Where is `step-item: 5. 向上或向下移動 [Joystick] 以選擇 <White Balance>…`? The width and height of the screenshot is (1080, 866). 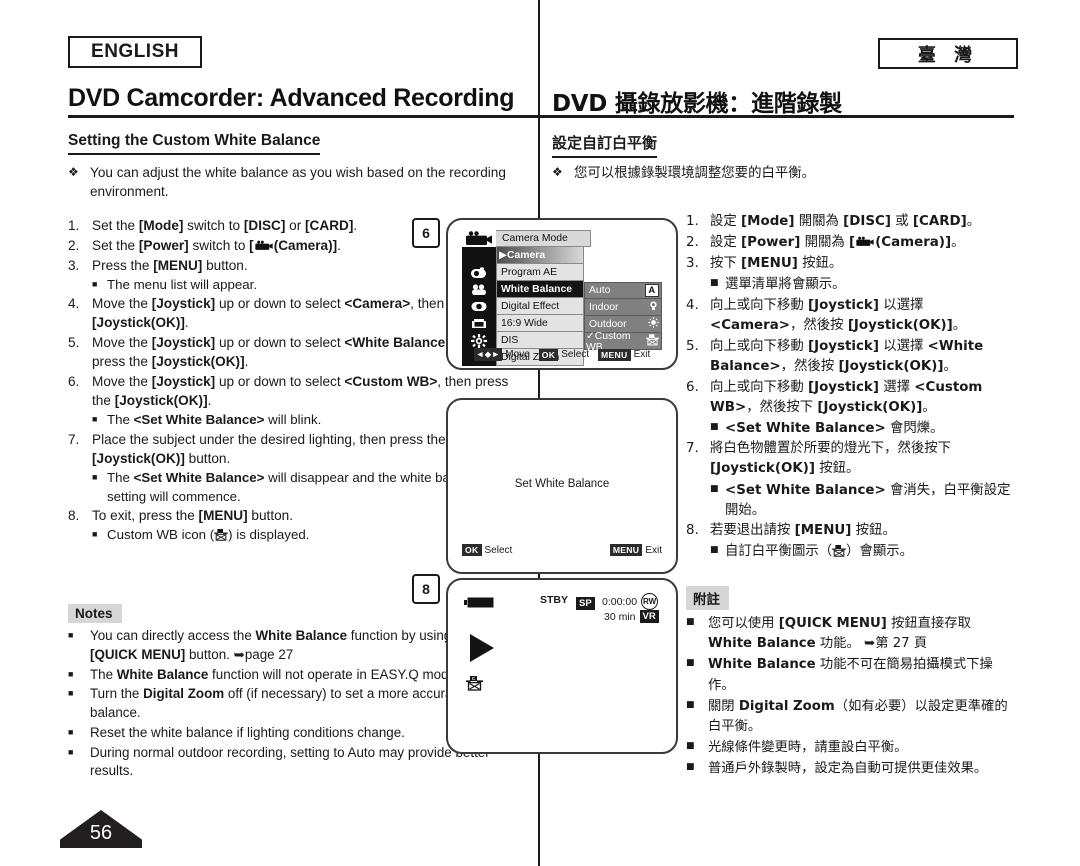
step-item: 5. 向上或向下移動 [Joystick] 以選擇 <White Balance>… is located at coordinates (850, 357).